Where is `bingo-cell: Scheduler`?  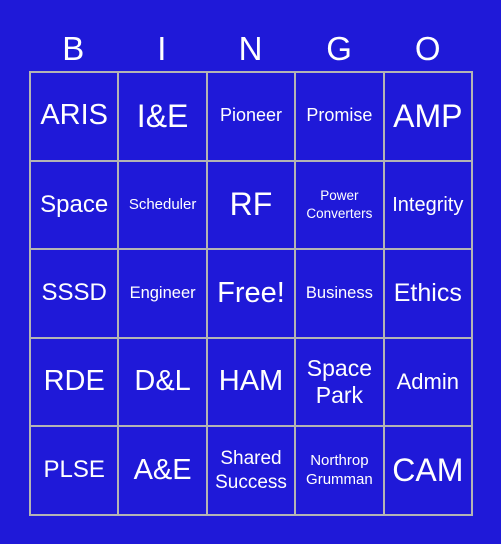 bingo-cell: Scheduler is located at coordinates (162, 205).